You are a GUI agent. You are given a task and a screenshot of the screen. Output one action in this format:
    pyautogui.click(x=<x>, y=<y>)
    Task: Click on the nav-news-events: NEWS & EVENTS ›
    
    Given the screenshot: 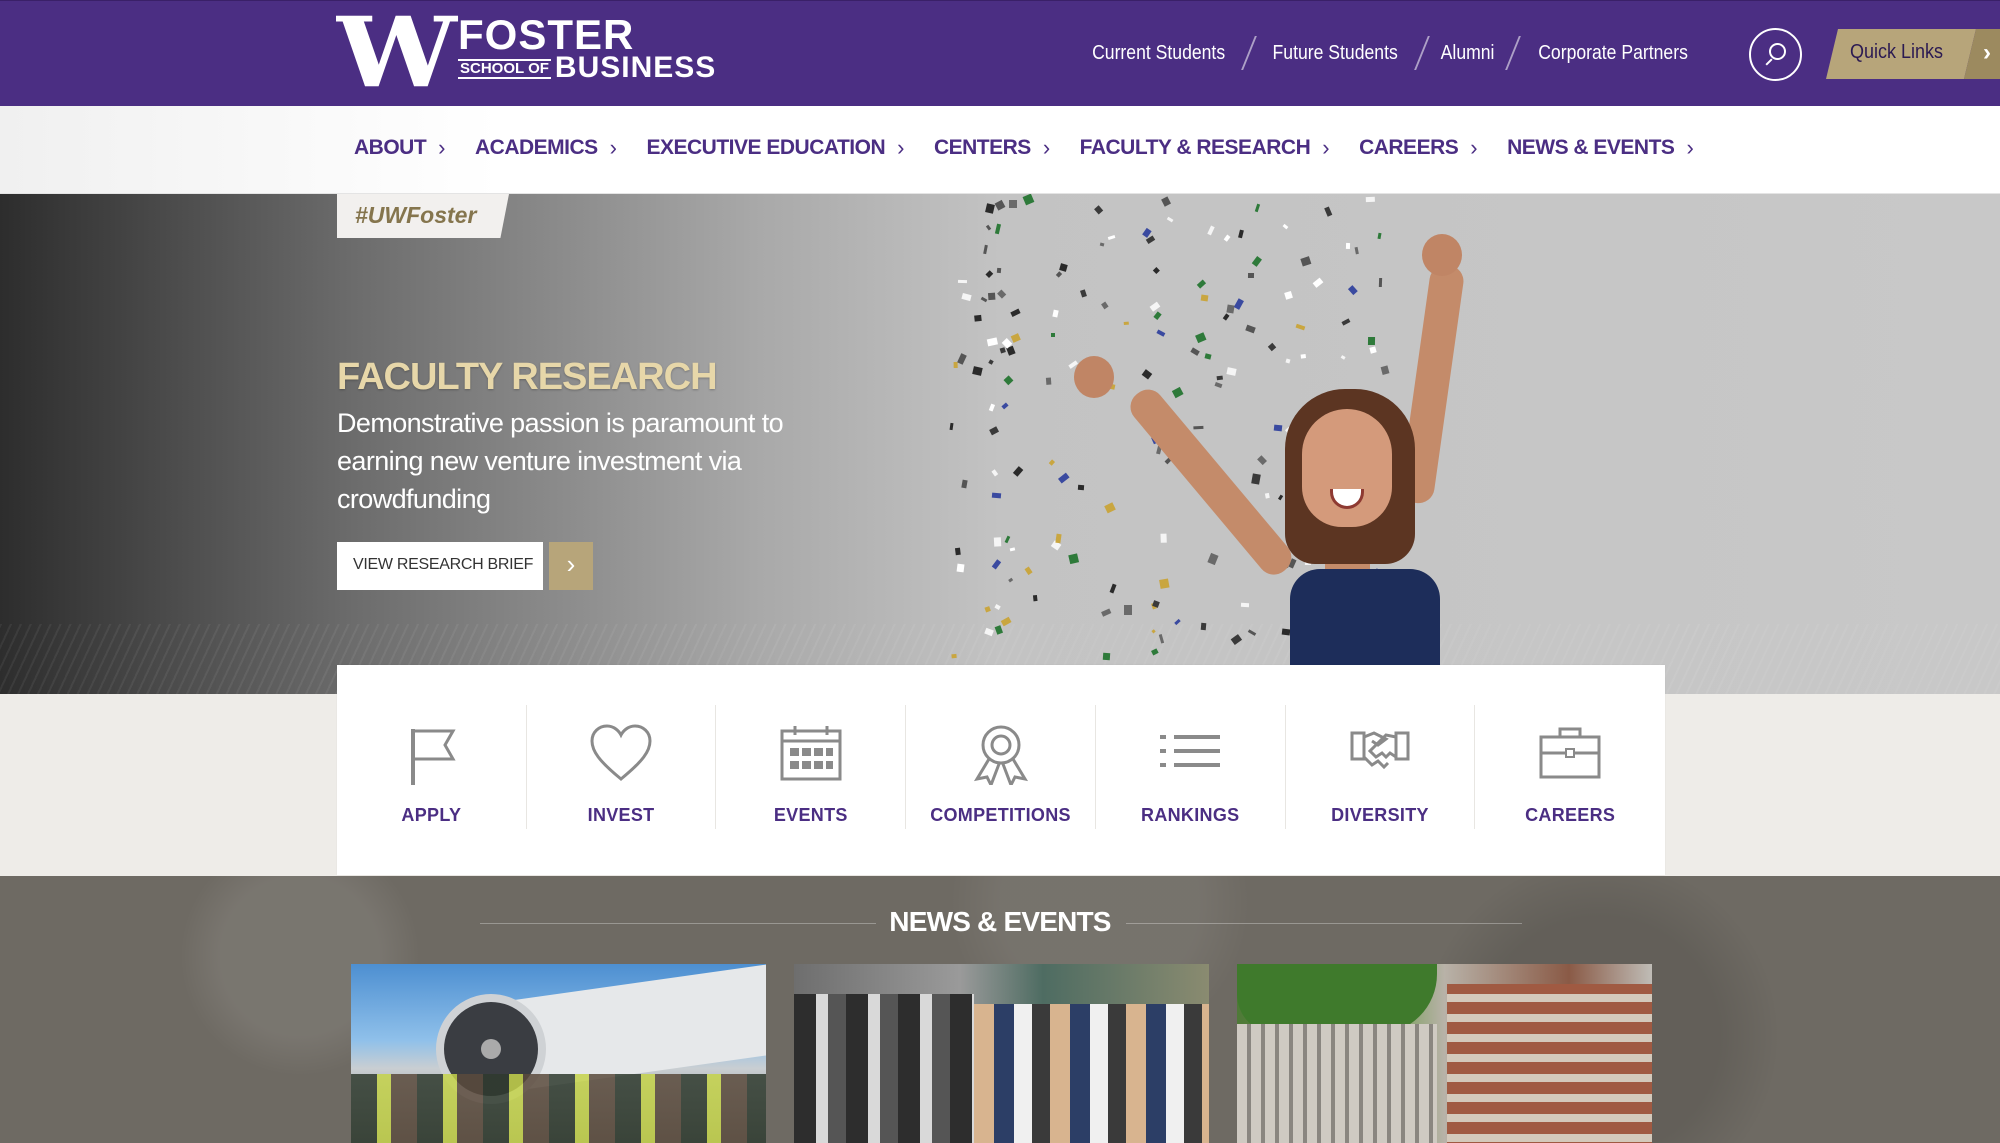 What is the action you would take?
    pyautogui.click(x=1600, y=148)
    